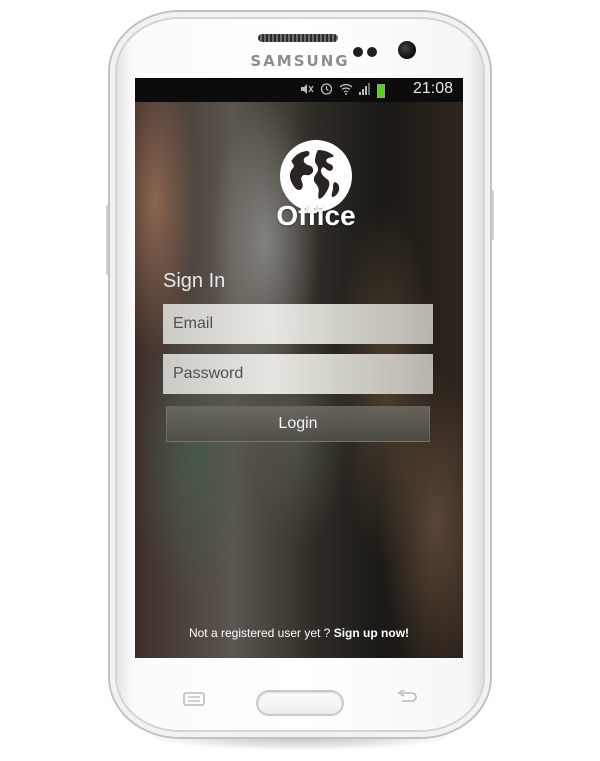 This screenshot has height=761, width=600. Describe the element at coordinates (407, 50) in the screenshot. I see `front-camera` at that location.